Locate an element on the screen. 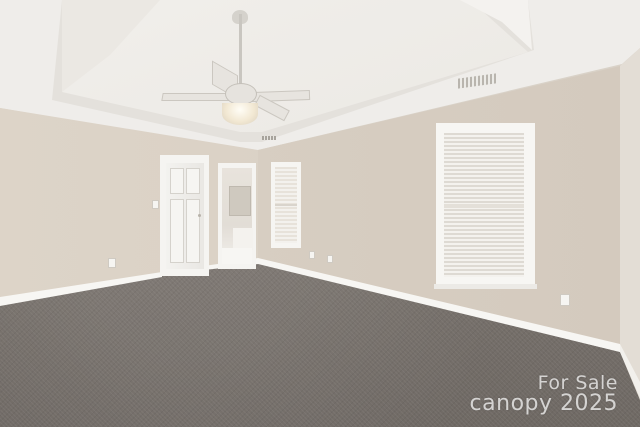 This screenshot has width=640, height=427. ceiling-vent is located at coordinates (269, 138).